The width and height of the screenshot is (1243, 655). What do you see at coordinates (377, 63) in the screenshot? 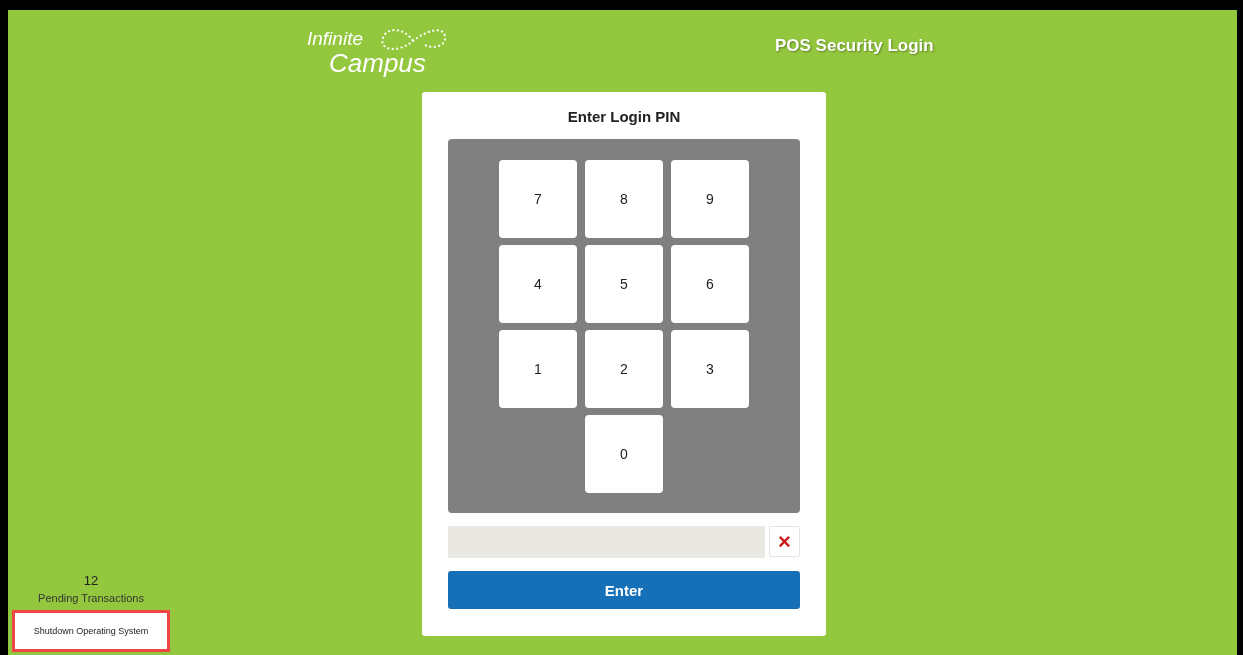
I see `logo-text: Campus` at bounding box center [377, 63].